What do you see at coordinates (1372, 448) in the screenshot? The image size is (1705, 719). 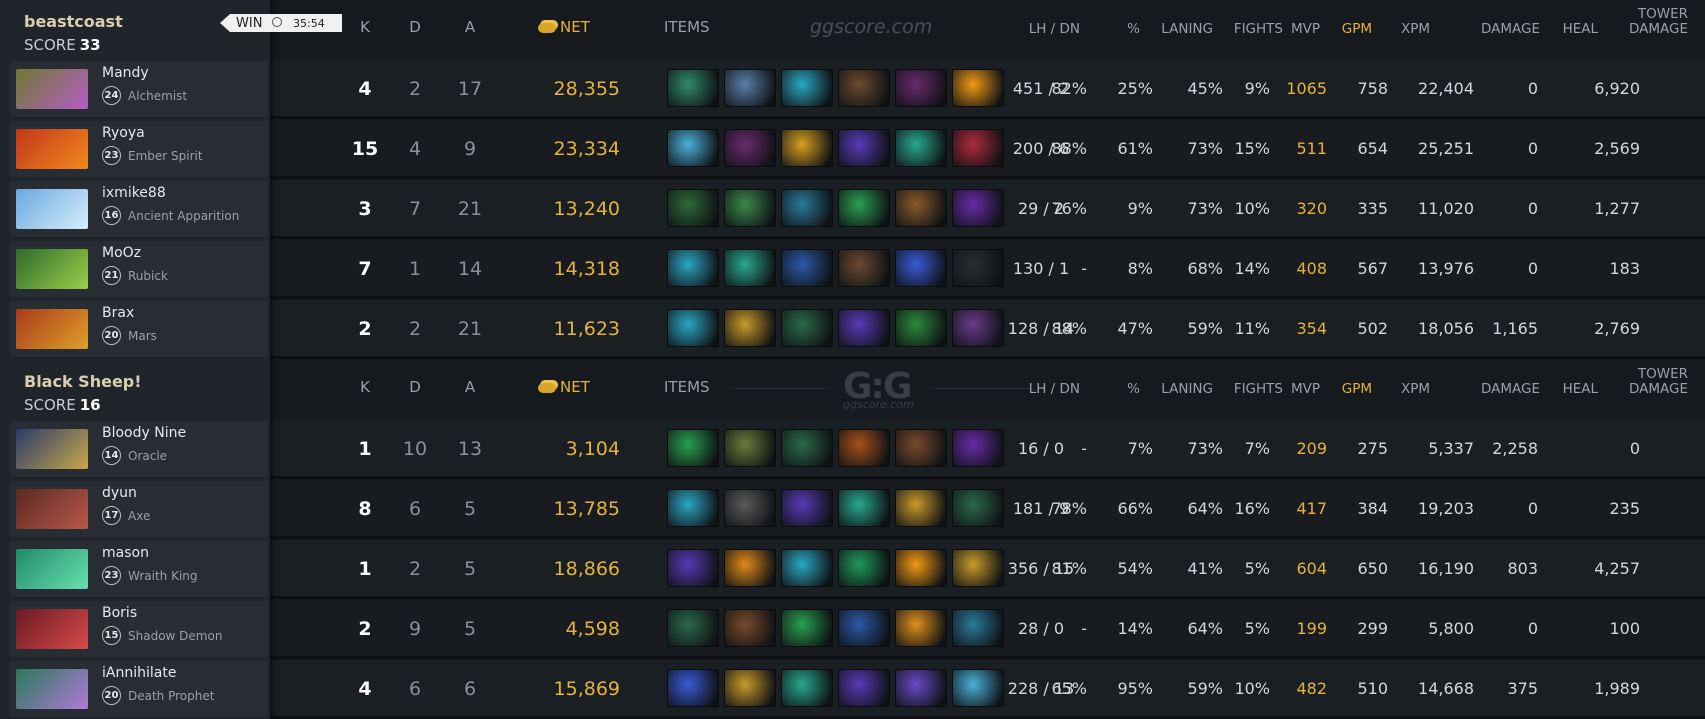 I see `xpm: 275` at bounding box center [1372, 448].